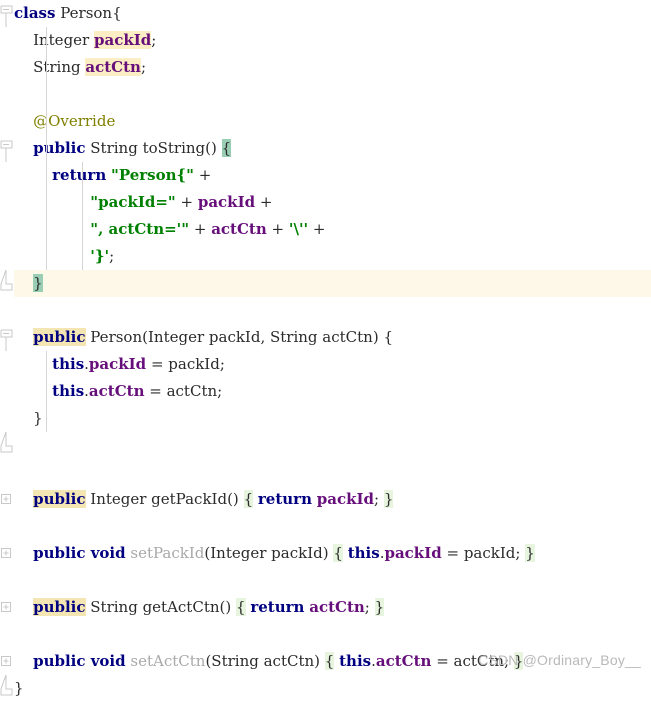  I want to click on code-line: Integer packId;, so click(325, 40).